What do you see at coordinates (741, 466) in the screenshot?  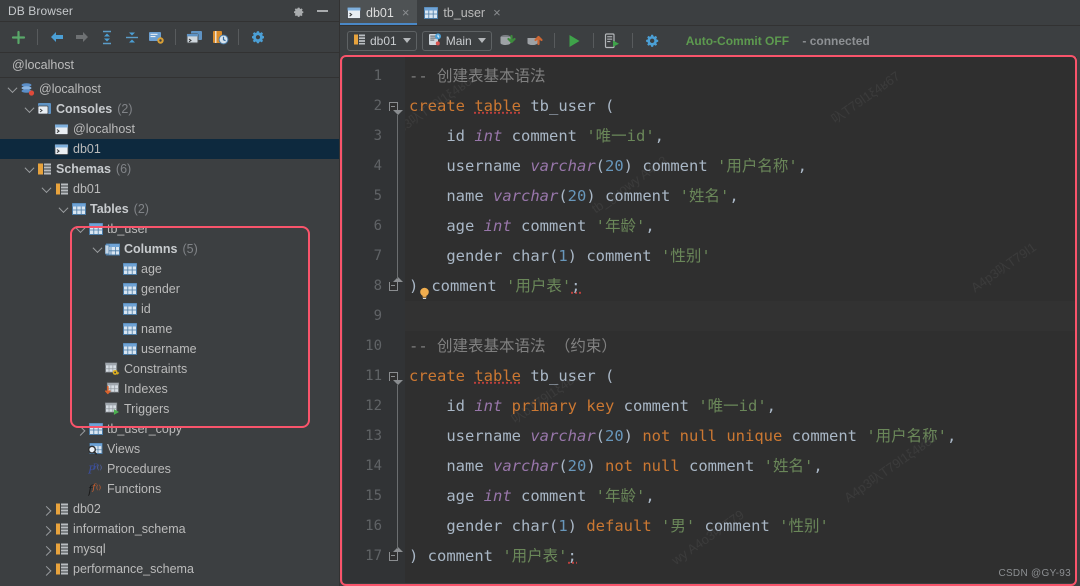 I see `code-line: name varchar(20) not null comment '姓名',` at bounding box center [741, 466].